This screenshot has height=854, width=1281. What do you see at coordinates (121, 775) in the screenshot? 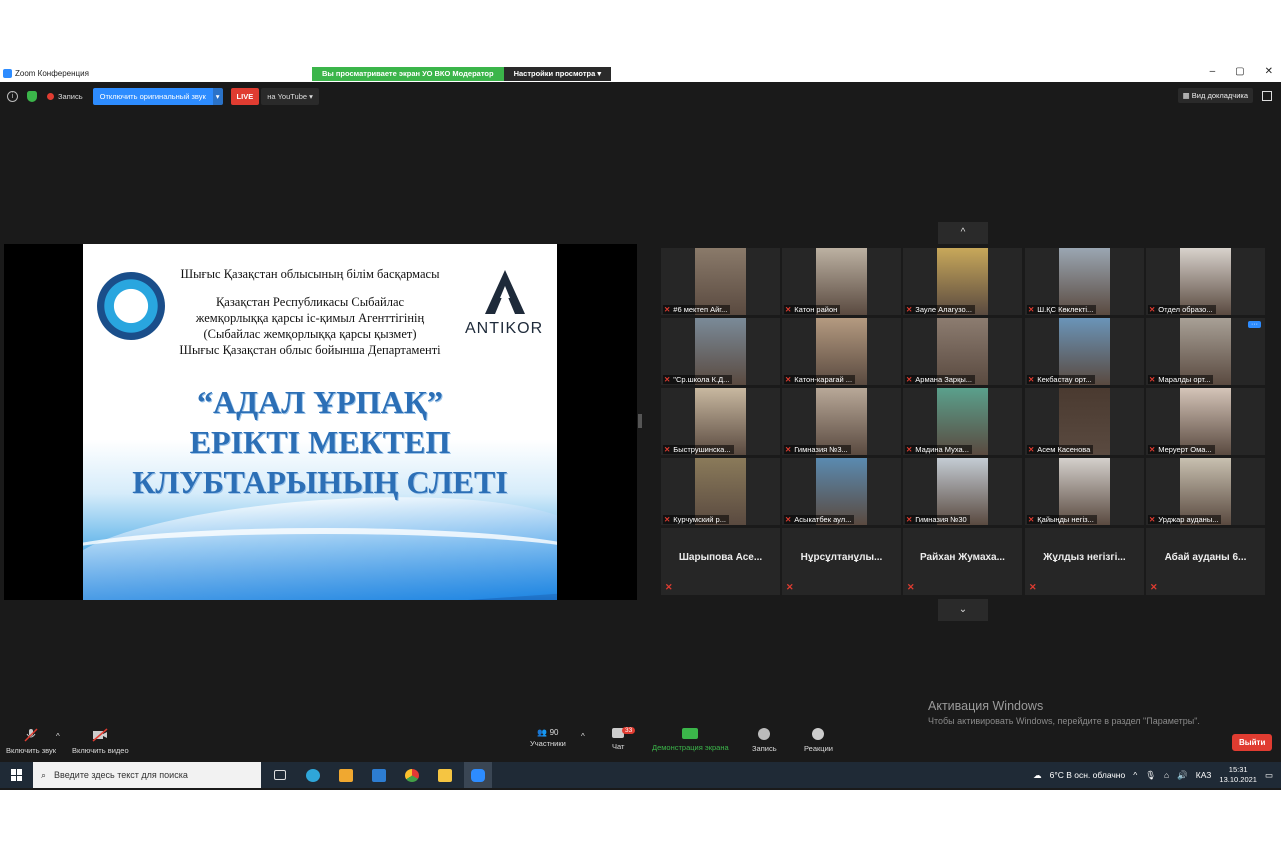
I see `search-placeholder: Введите здесь текст для поиска` at bounding box center [121, 775].